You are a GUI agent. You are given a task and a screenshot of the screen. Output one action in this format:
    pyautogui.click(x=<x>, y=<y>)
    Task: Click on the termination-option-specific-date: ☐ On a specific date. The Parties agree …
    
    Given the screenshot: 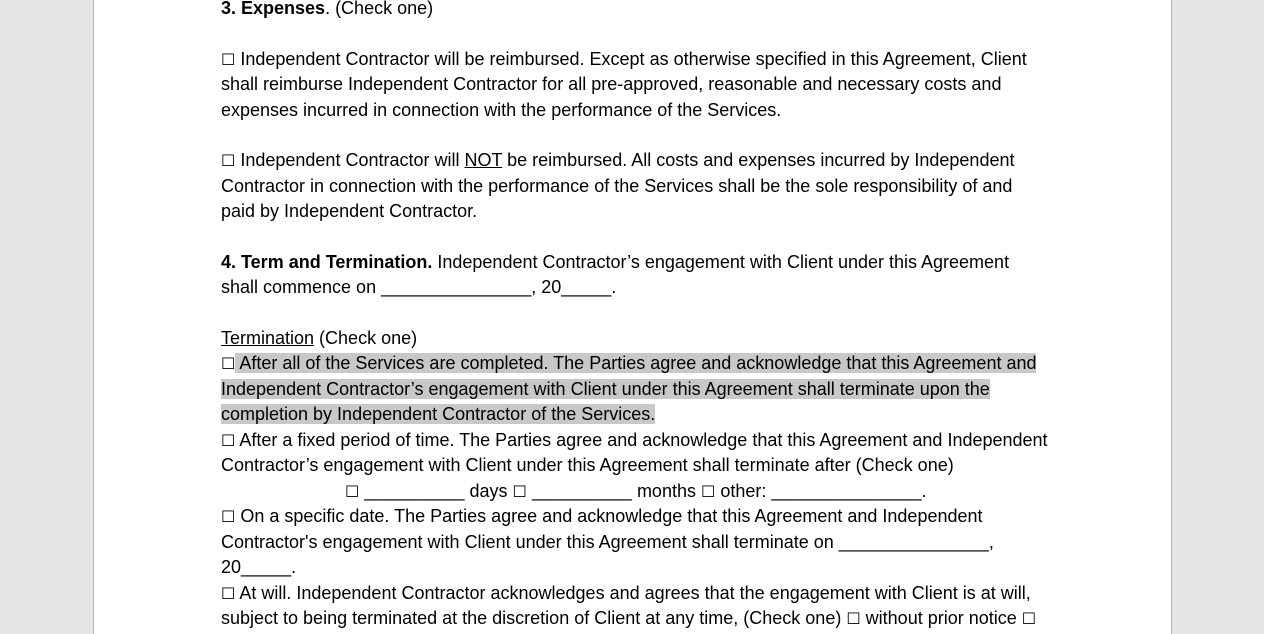 What is the action you would take?
    pyautogui.click(x=636, y=542)
    